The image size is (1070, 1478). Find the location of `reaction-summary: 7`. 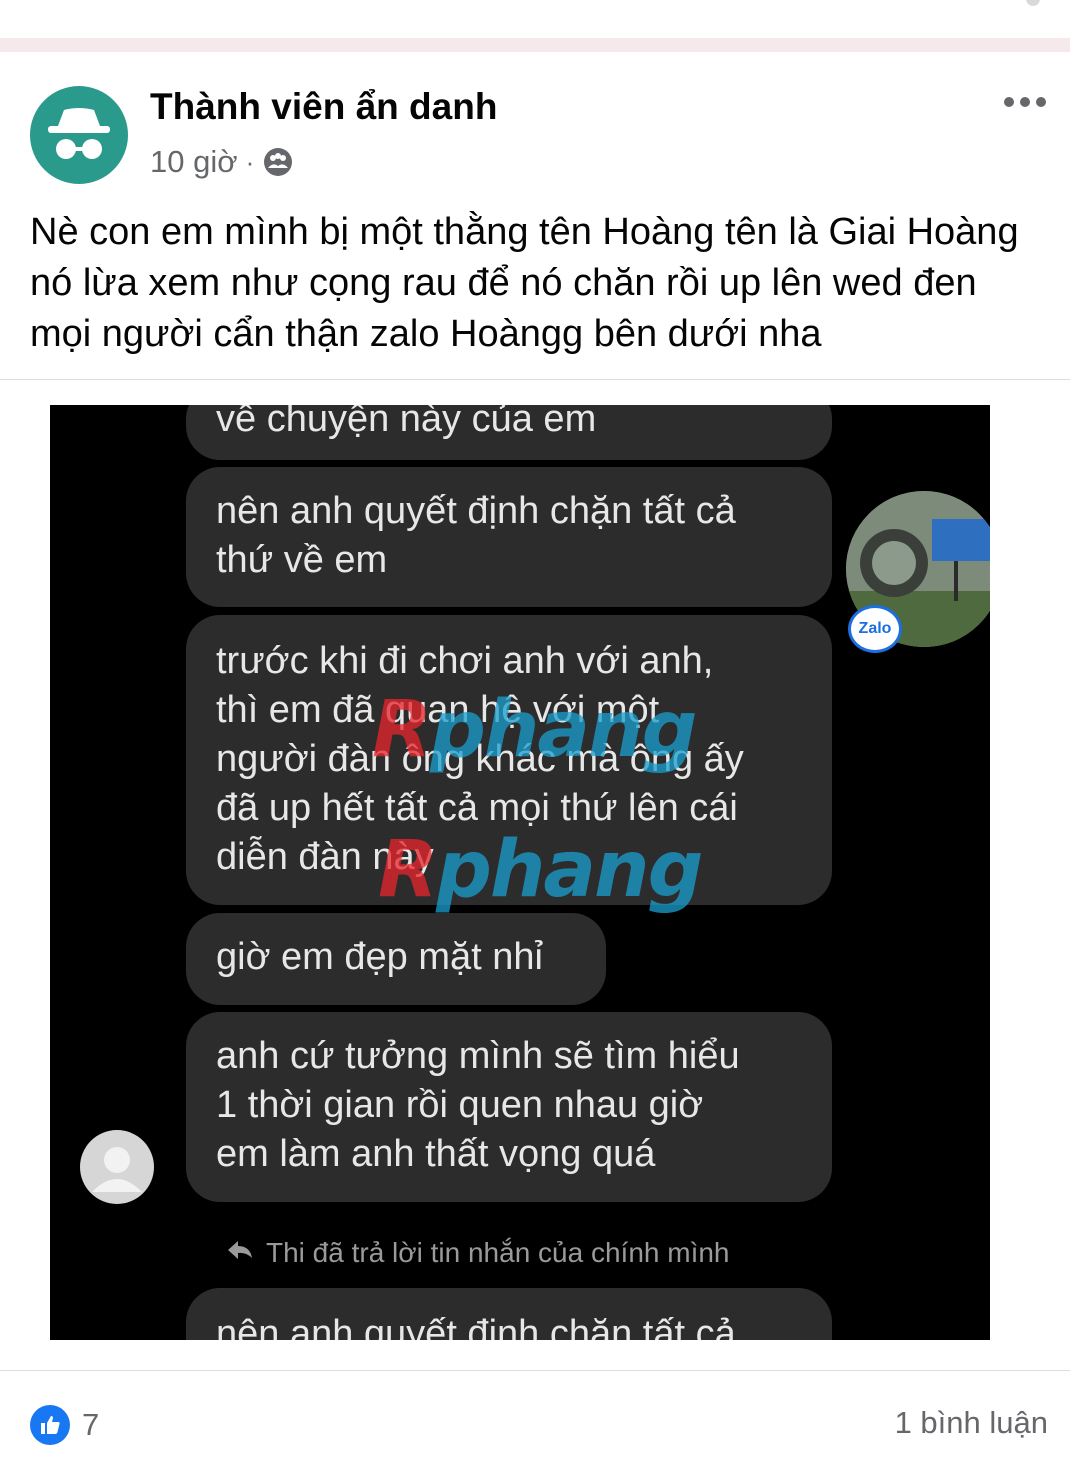

reaction-summary: 7 is located at coordinates (64, 1425).